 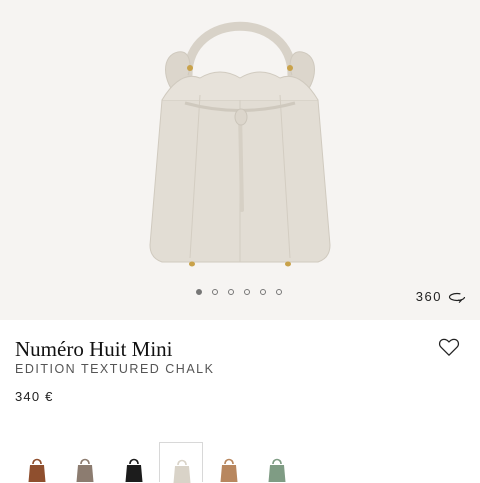 What do you see at coordinates (428, 296) in the screenshot?
I see `view-360-label: 360` at bounding box center [428, 296].